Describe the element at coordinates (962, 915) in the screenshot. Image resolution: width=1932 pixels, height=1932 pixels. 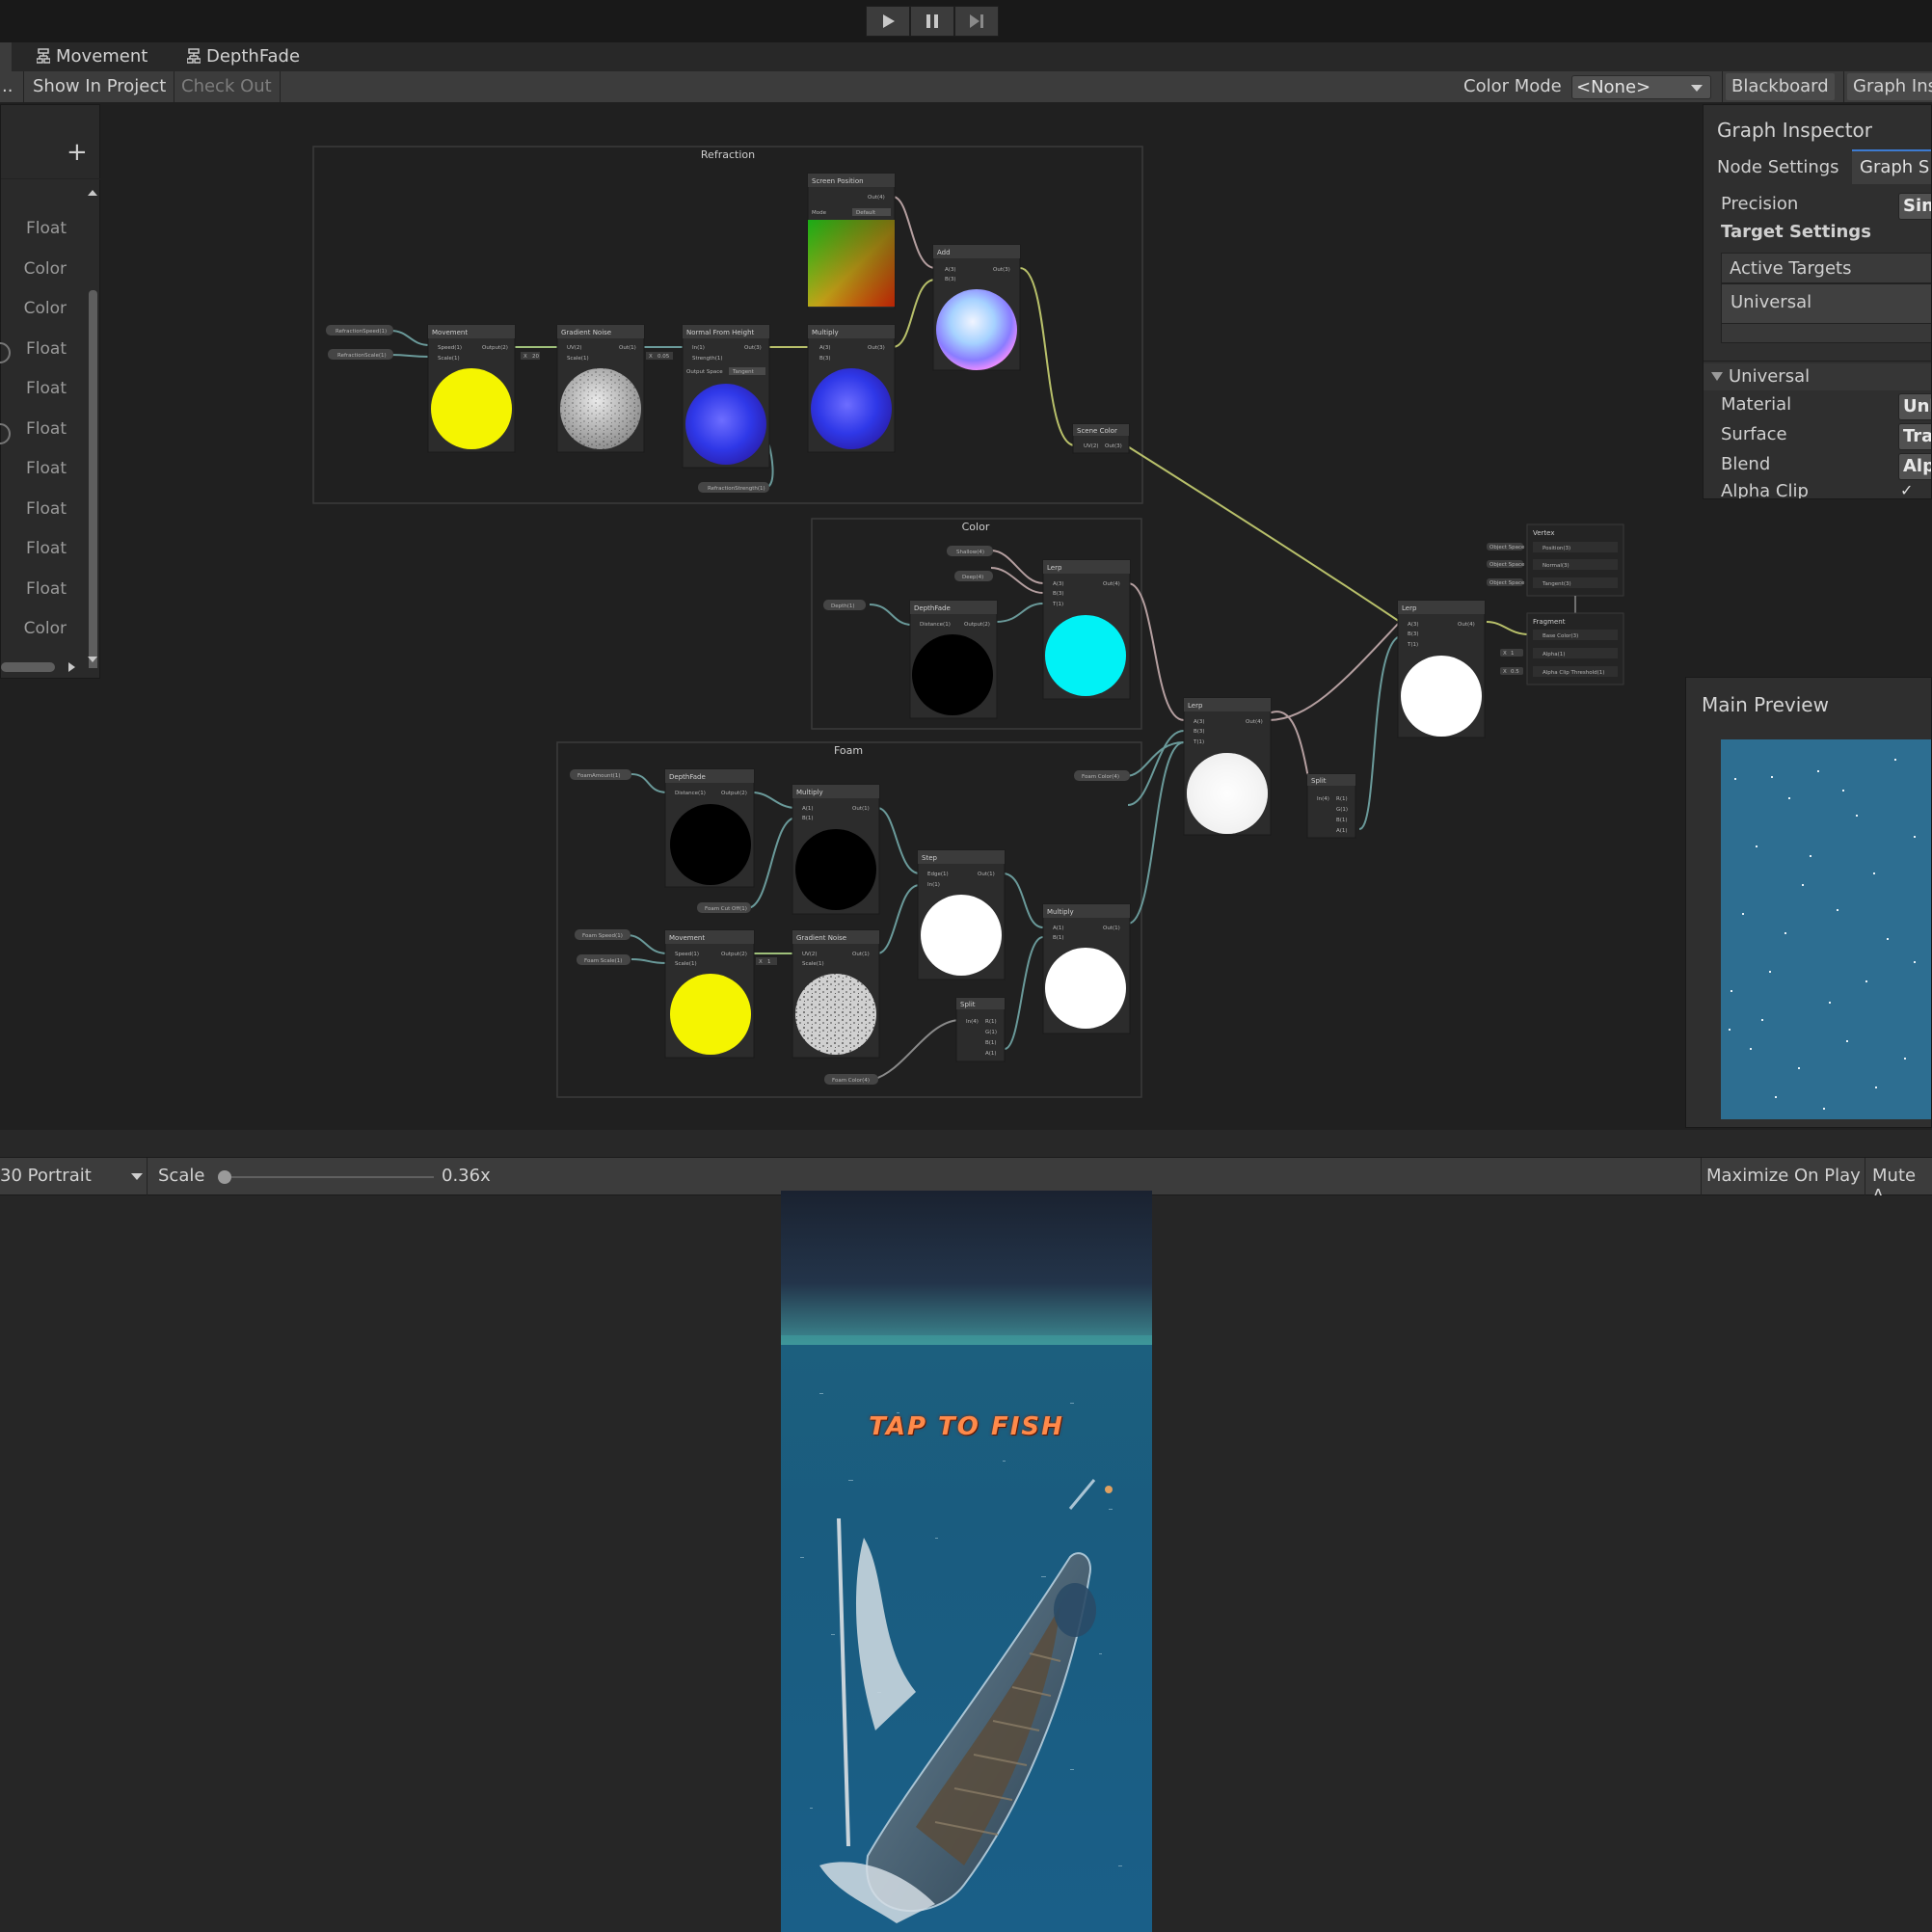
I see `node-step: Step Edge(1) In(1) Out(1)` at that location.